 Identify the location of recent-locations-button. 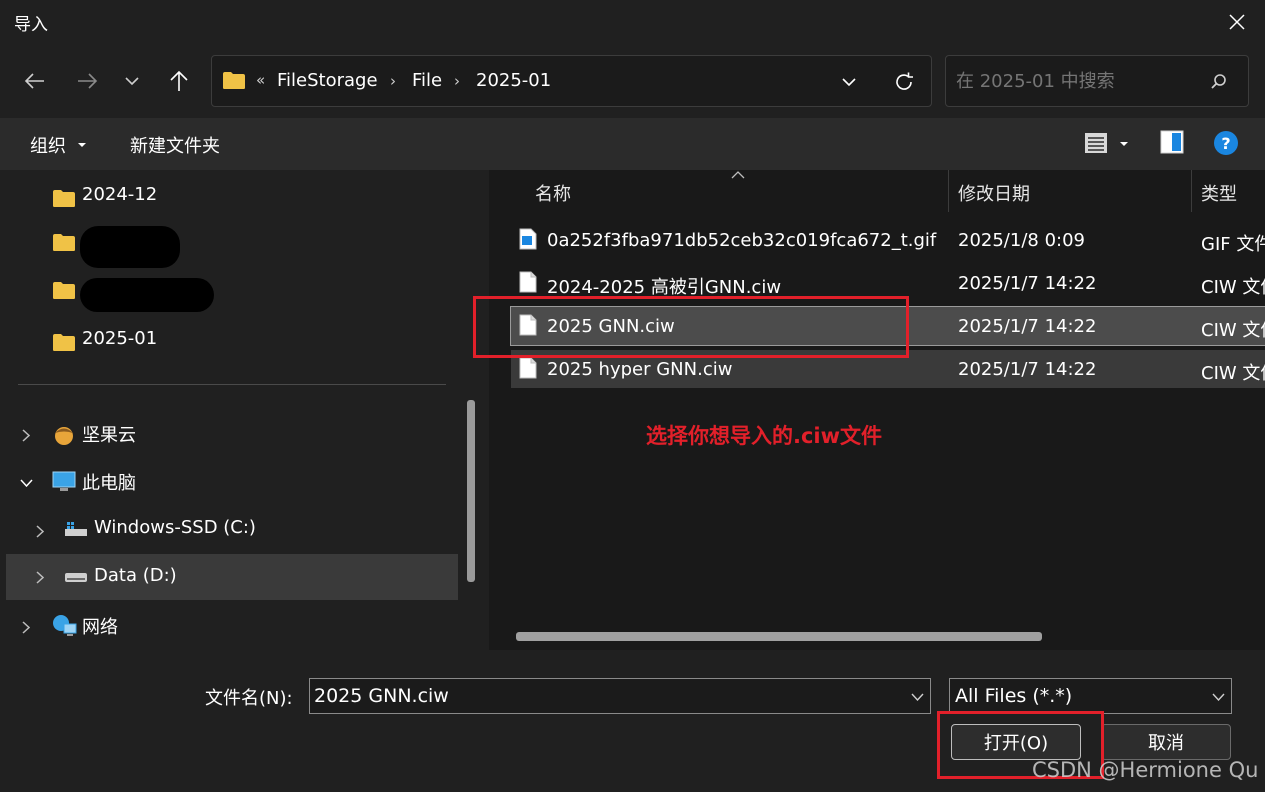
(132, 81).